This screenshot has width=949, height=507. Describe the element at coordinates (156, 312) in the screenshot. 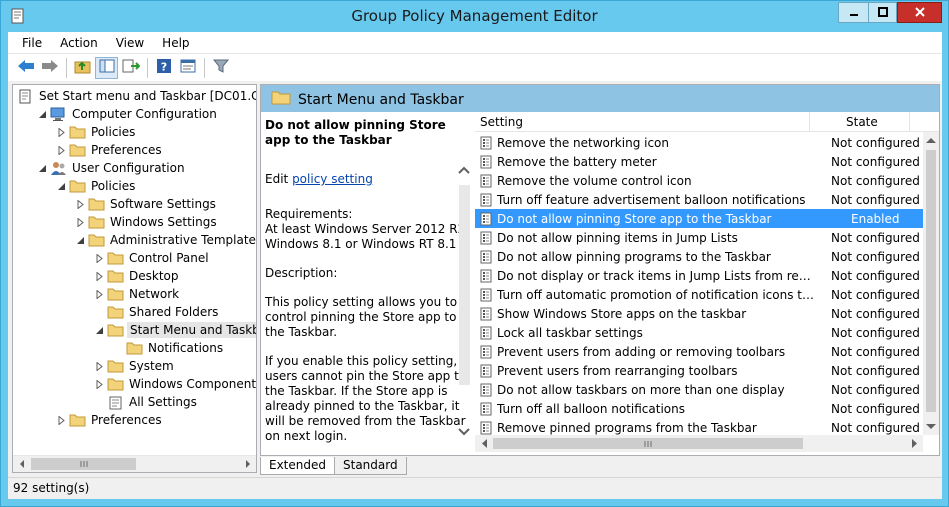

I see `tree-node: Shared Folders` at that location.